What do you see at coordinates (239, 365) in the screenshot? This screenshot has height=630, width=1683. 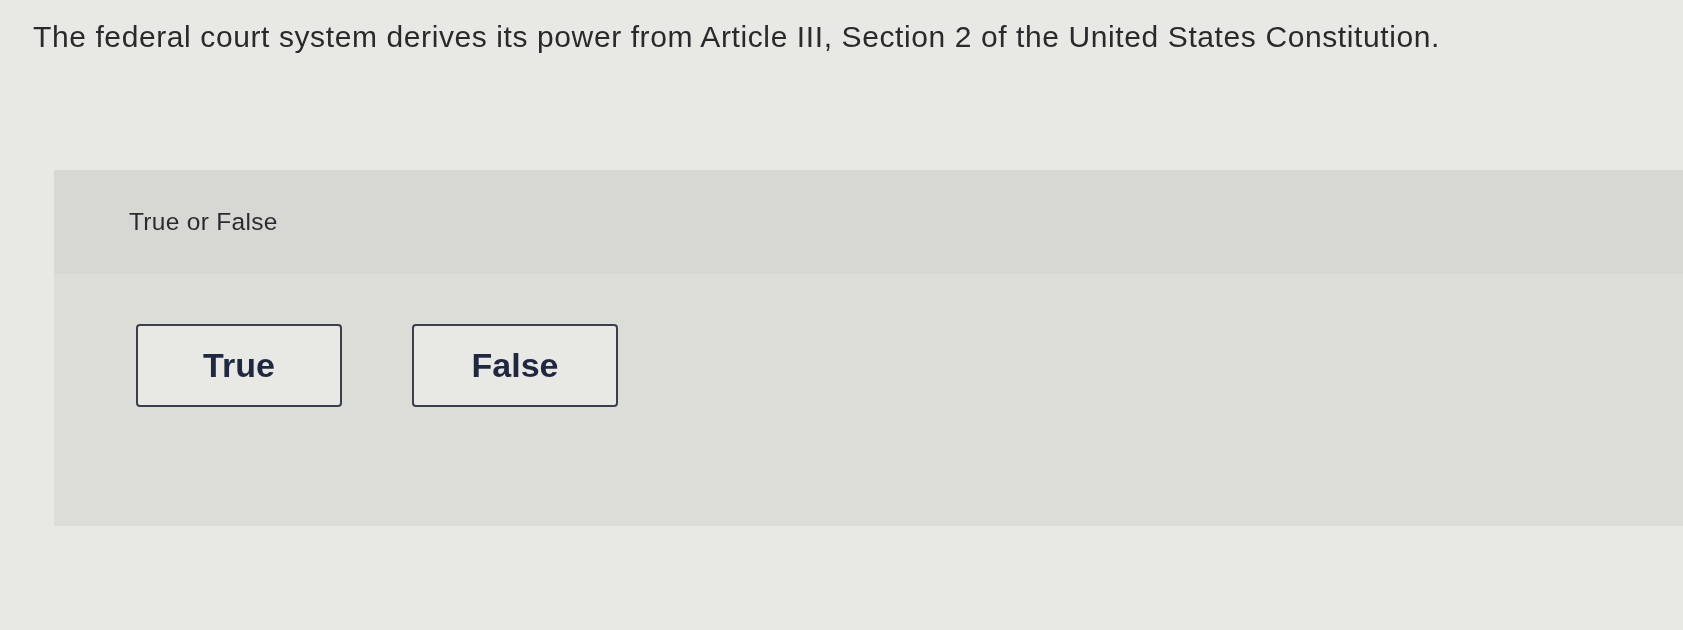 I see `answer-option-button: True` at bounding box center [239, 365].